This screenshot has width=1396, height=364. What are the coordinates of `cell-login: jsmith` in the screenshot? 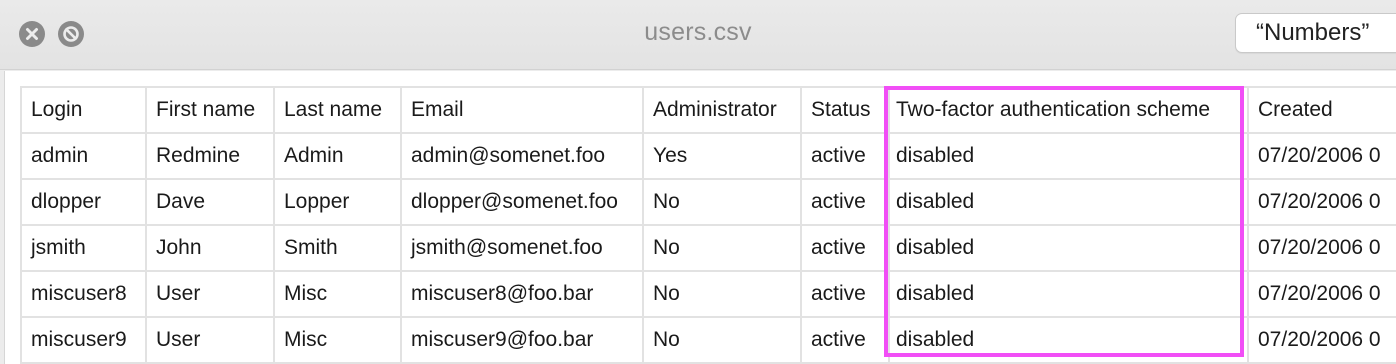 It's located at (83, 248).